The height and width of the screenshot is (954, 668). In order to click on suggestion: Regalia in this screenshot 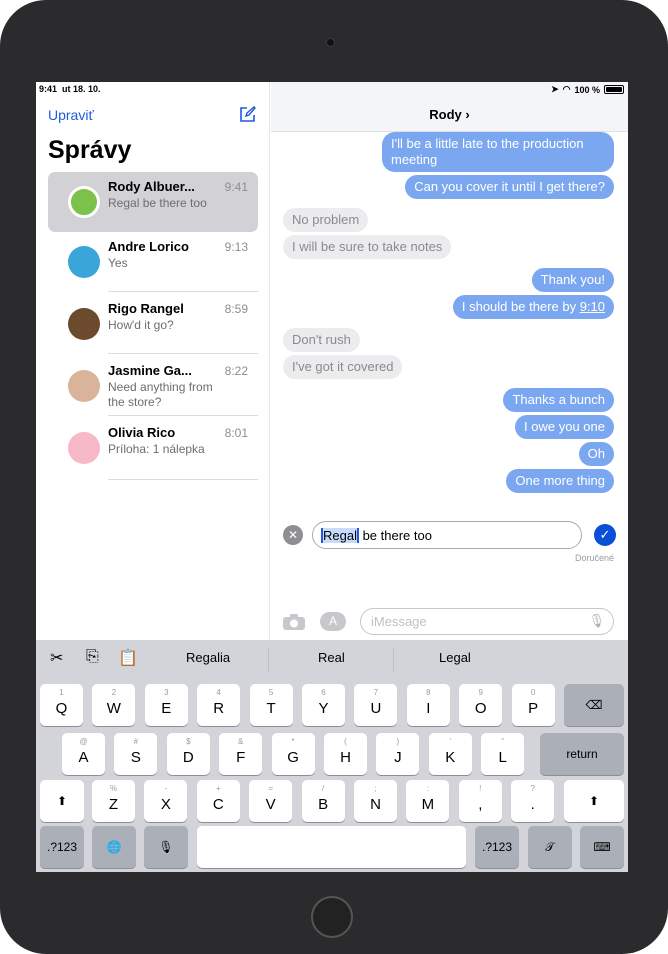, I will do `click(208, 657)`.